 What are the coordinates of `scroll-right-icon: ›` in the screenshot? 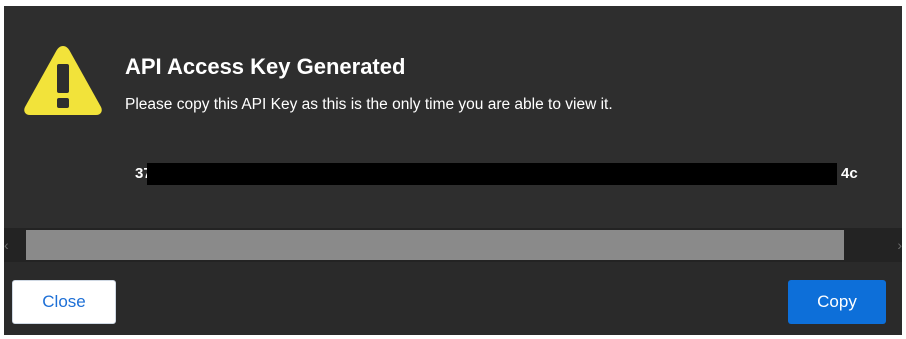 It's located at (896, 245).